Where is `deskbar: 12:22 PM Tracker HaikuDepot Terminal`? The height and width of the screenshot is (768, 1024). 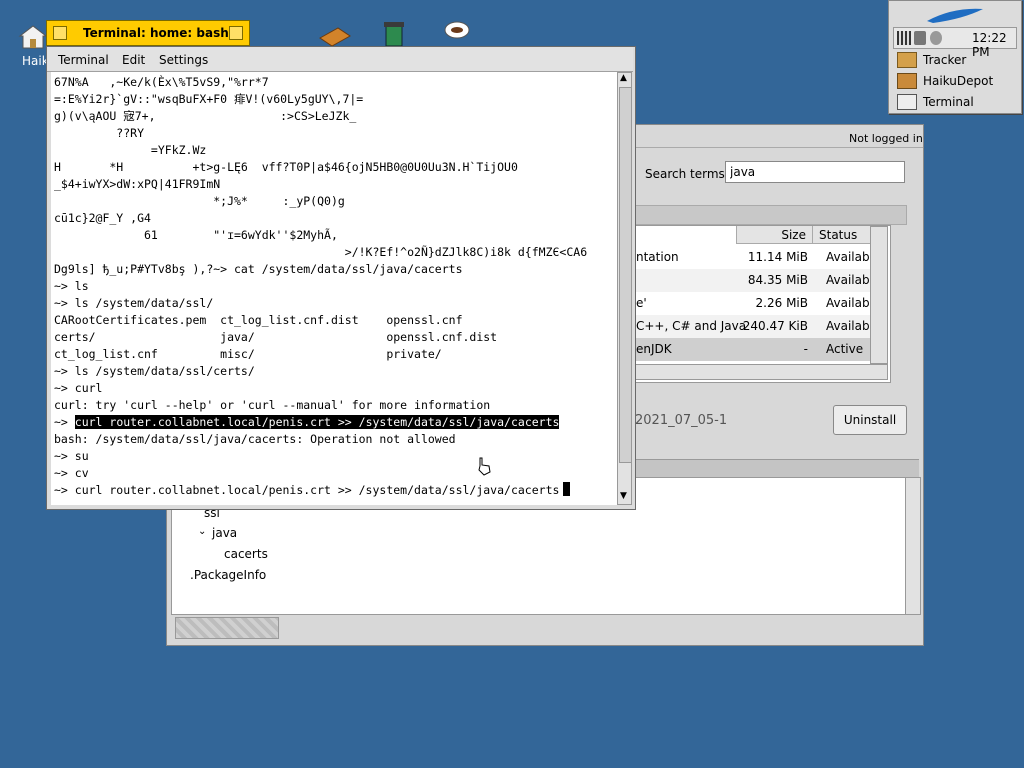 deskbar: 12:22 PM Tracker HaikuDepot Terminal is located at coordinates (955, 57).